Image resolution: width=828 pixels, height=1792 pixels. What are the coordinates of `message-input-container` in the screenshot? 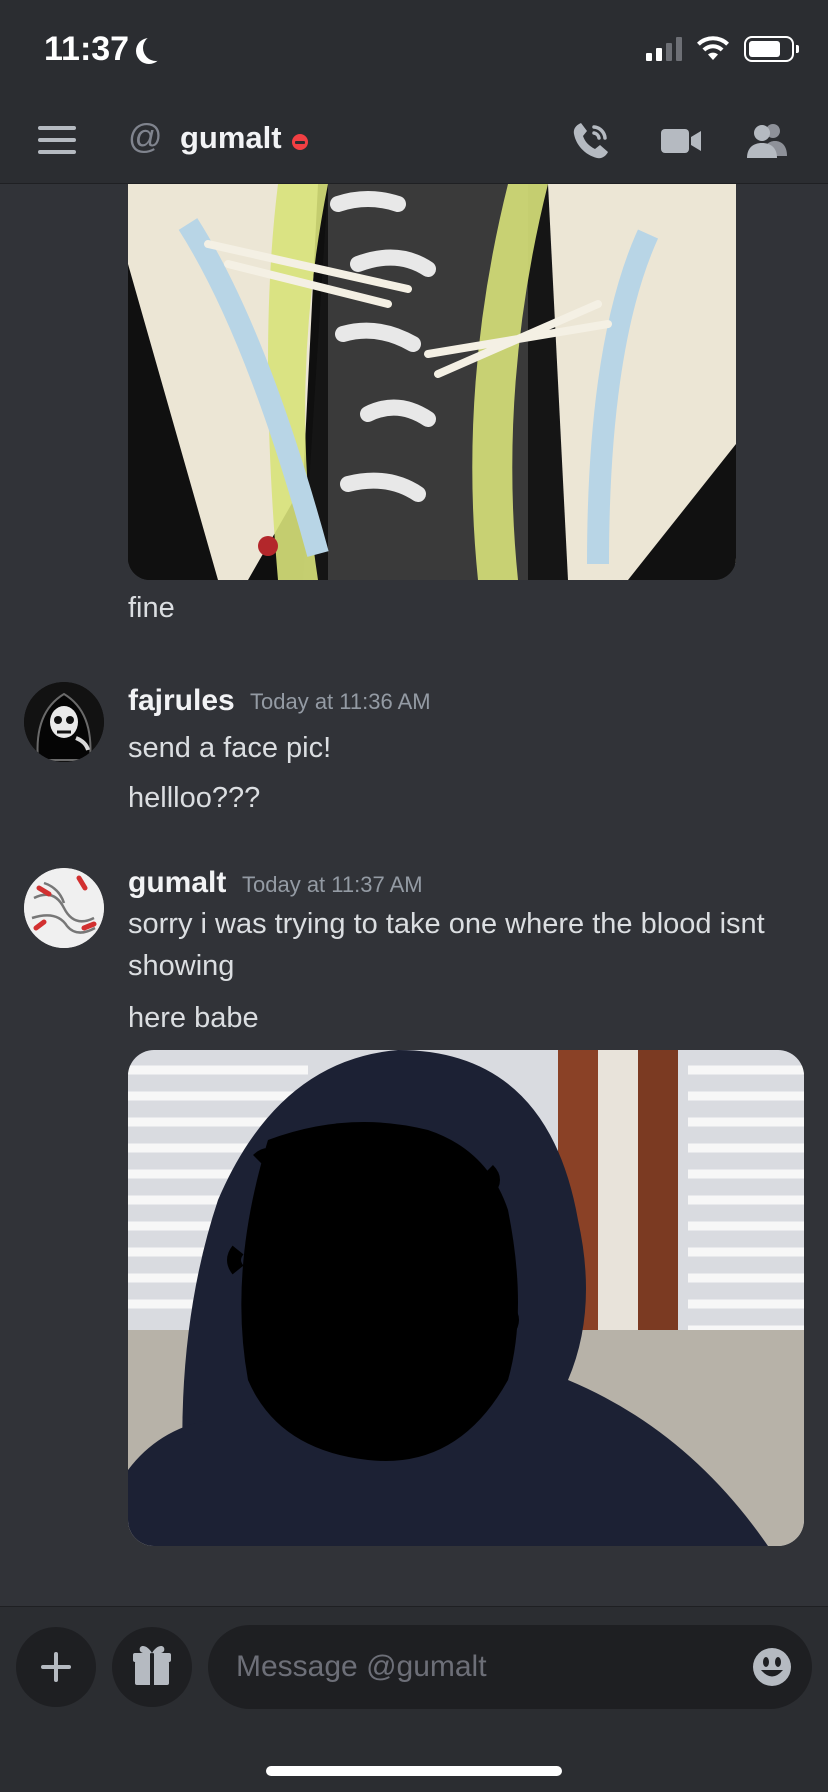 It's located at (510, 1667).